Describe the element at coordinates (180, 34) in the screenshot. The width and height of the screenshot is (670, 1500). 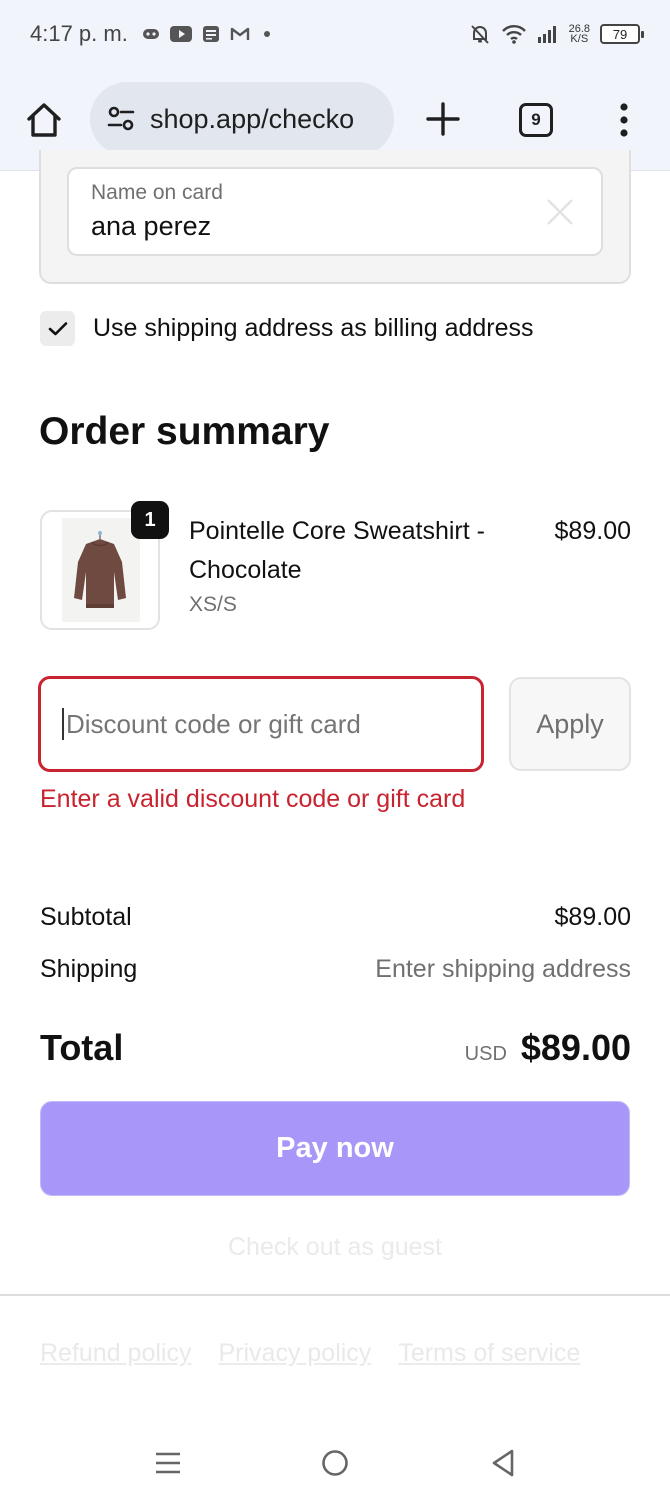
I see `youtube-icon` at that location.